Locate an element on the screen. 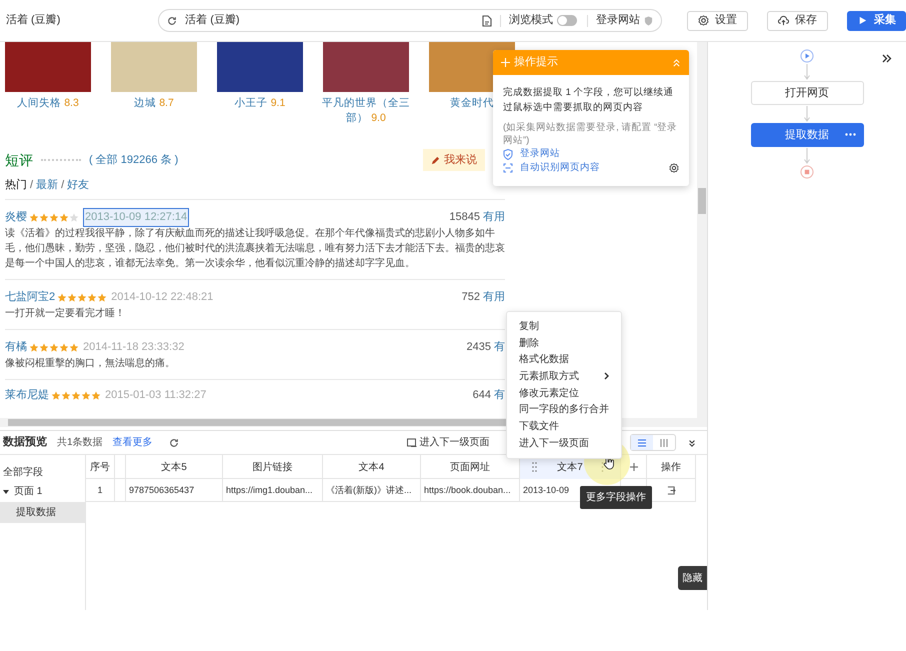 The height and width of the screenshot is (651, 906). vote-count: 644 is located at coordinates (481, 396).